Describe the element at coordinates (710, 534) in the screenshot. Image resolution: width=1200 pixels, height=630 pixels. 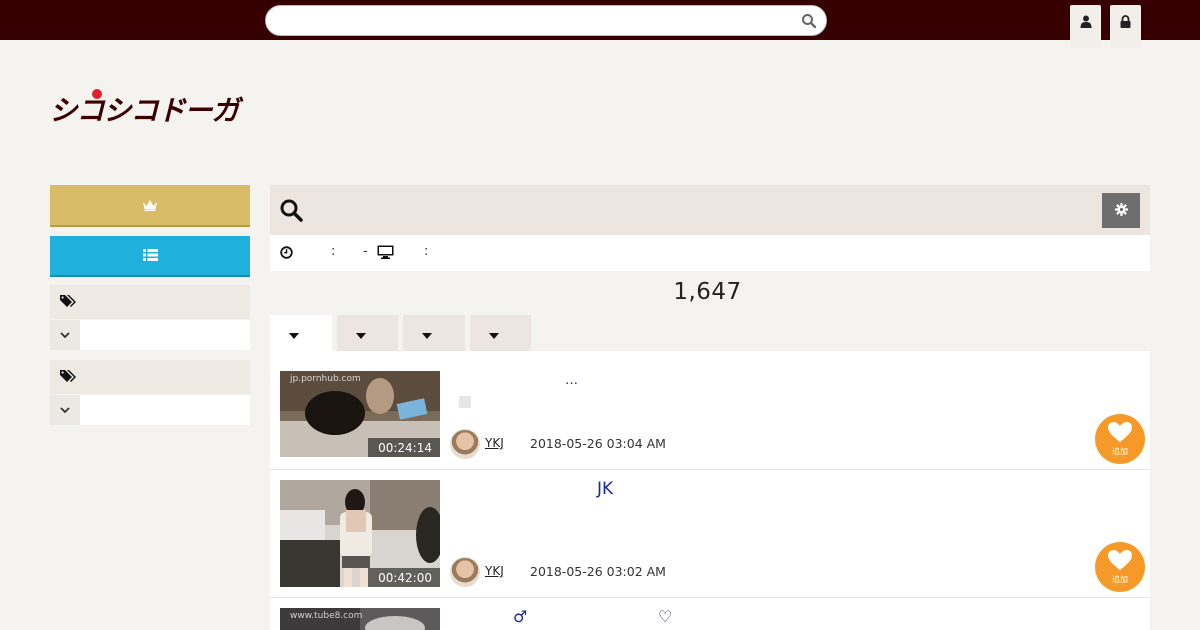
I see `list-item: 00:42:00 JK YKJ 2018-05-26 03:02 AM 追加` at that location.